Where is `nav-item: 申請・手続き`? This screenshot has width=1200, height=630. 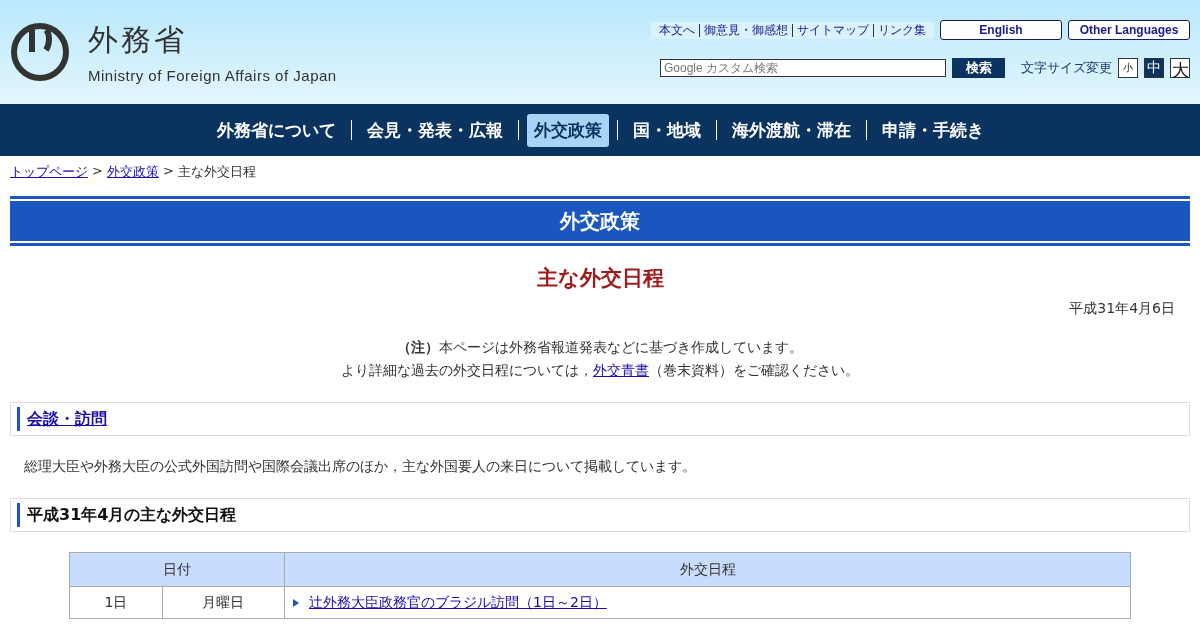
nav-item: 申請・手続き is located at coordinates (932, 130).